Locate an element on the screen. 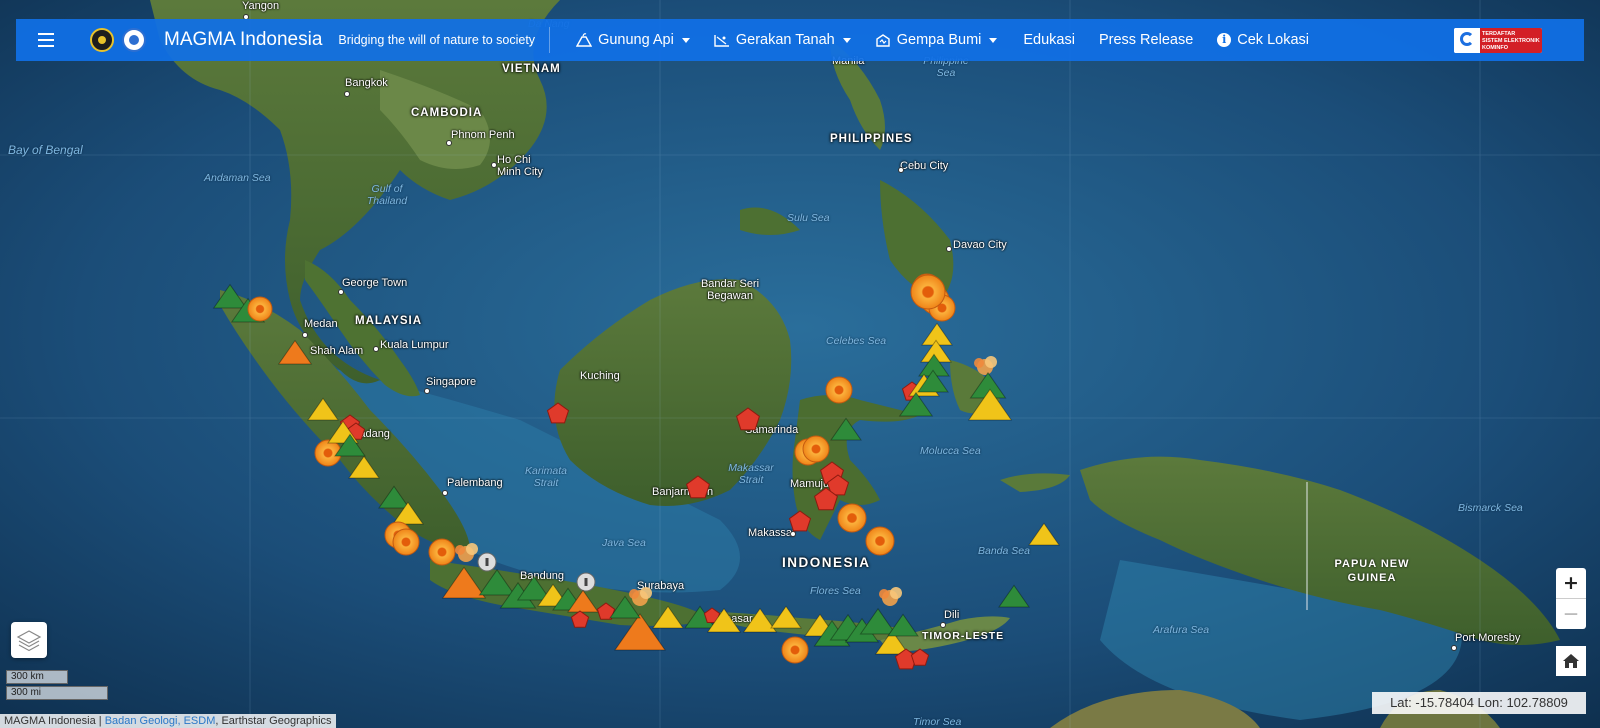 This screenshot has height=728, width=1600. menu-icon is located at coordinates (52, 40).